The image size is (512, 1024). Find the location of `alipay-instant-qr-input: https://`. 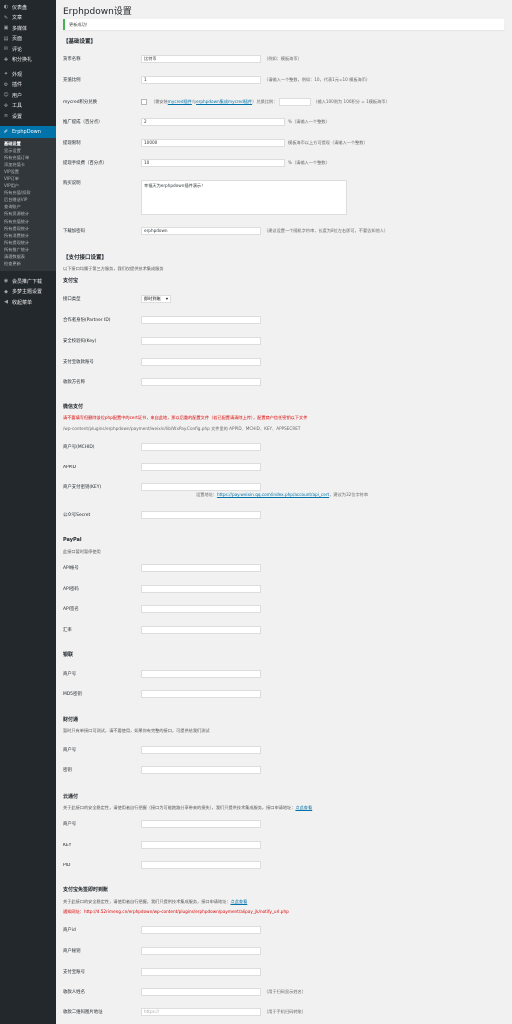

alipay-instant-qr-input: https:// is located at coordinates (201, 1012).